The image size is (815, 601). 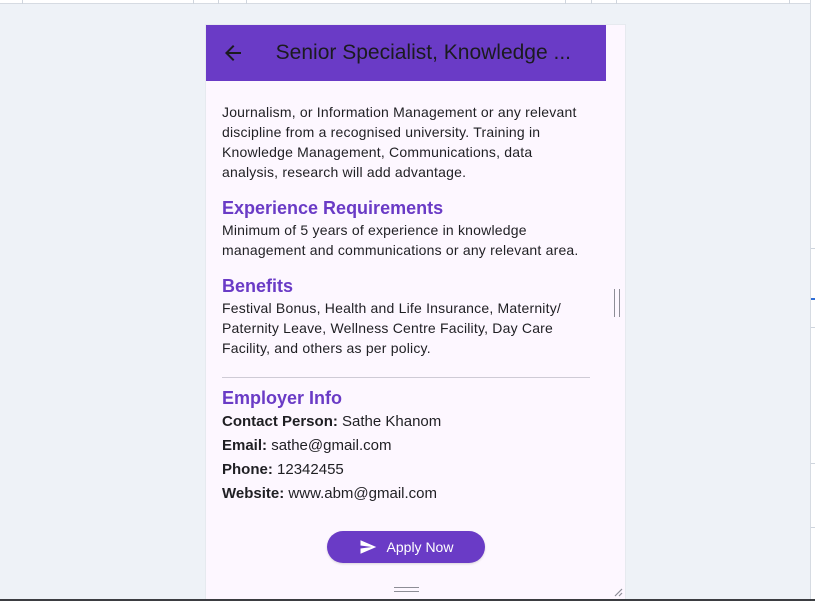 I want to click on top-strip, so click(x=407, y=2).